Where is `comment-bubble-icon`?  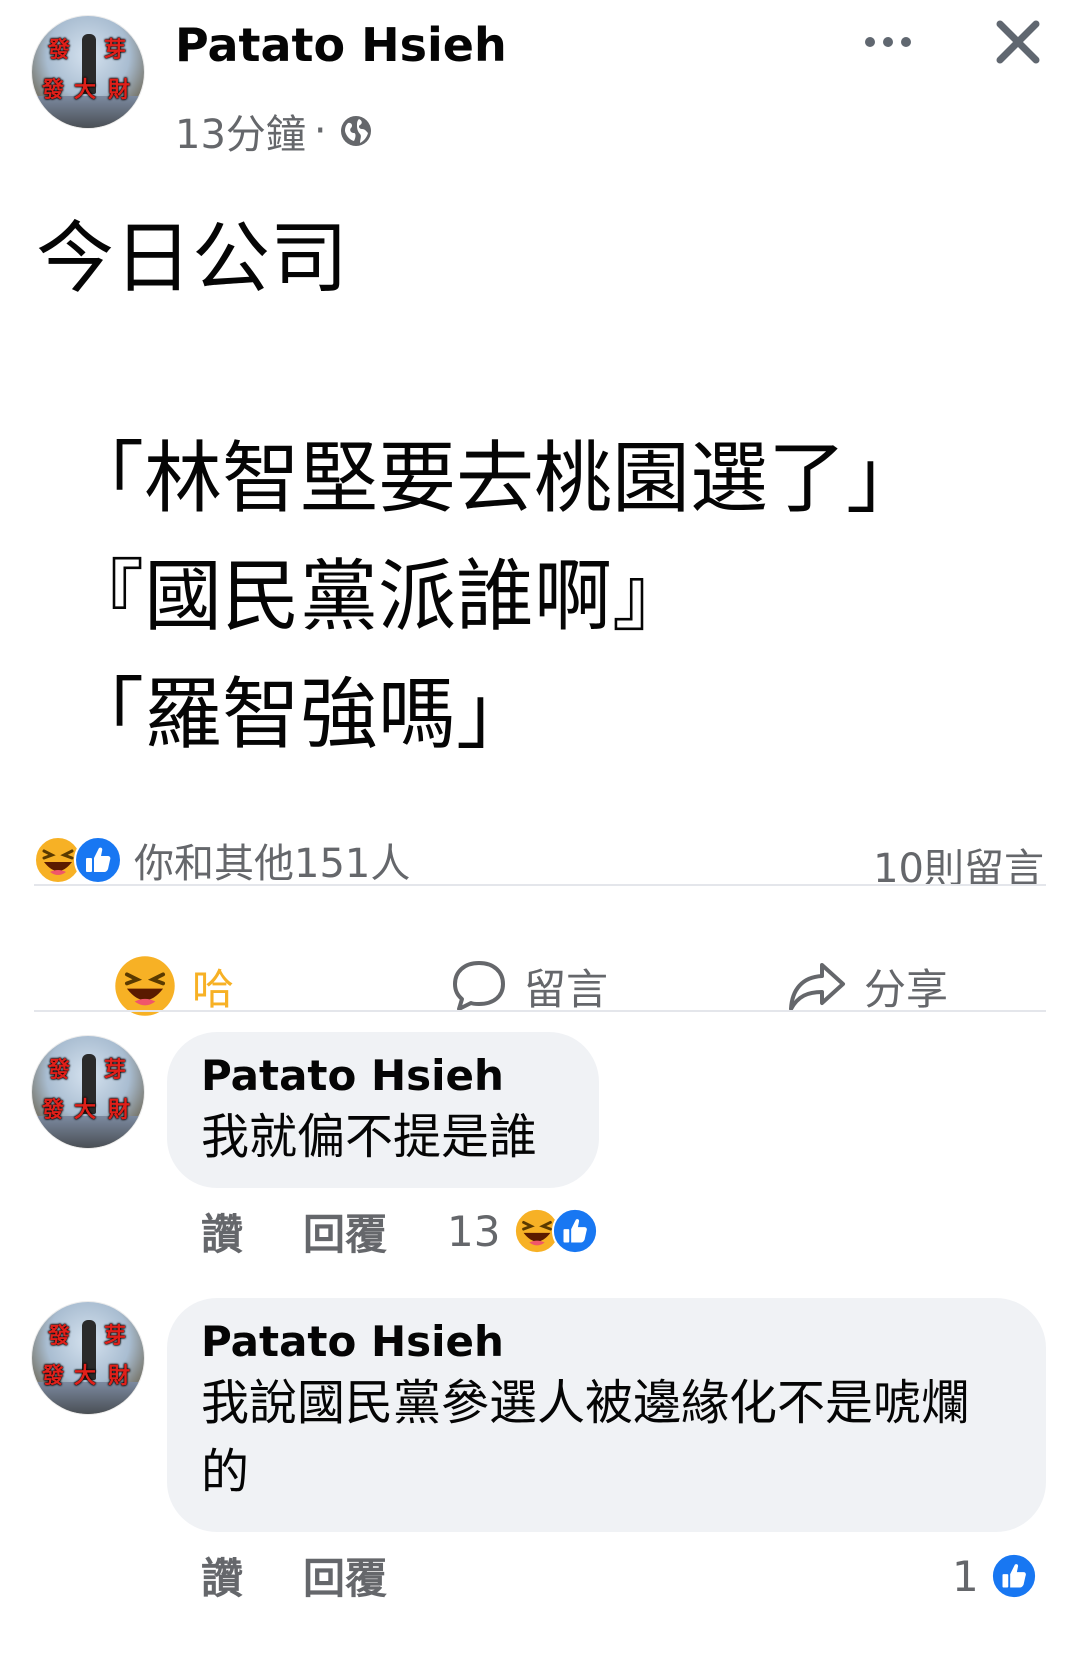
comment-bubble-icon is located at coordinates (479, 986).